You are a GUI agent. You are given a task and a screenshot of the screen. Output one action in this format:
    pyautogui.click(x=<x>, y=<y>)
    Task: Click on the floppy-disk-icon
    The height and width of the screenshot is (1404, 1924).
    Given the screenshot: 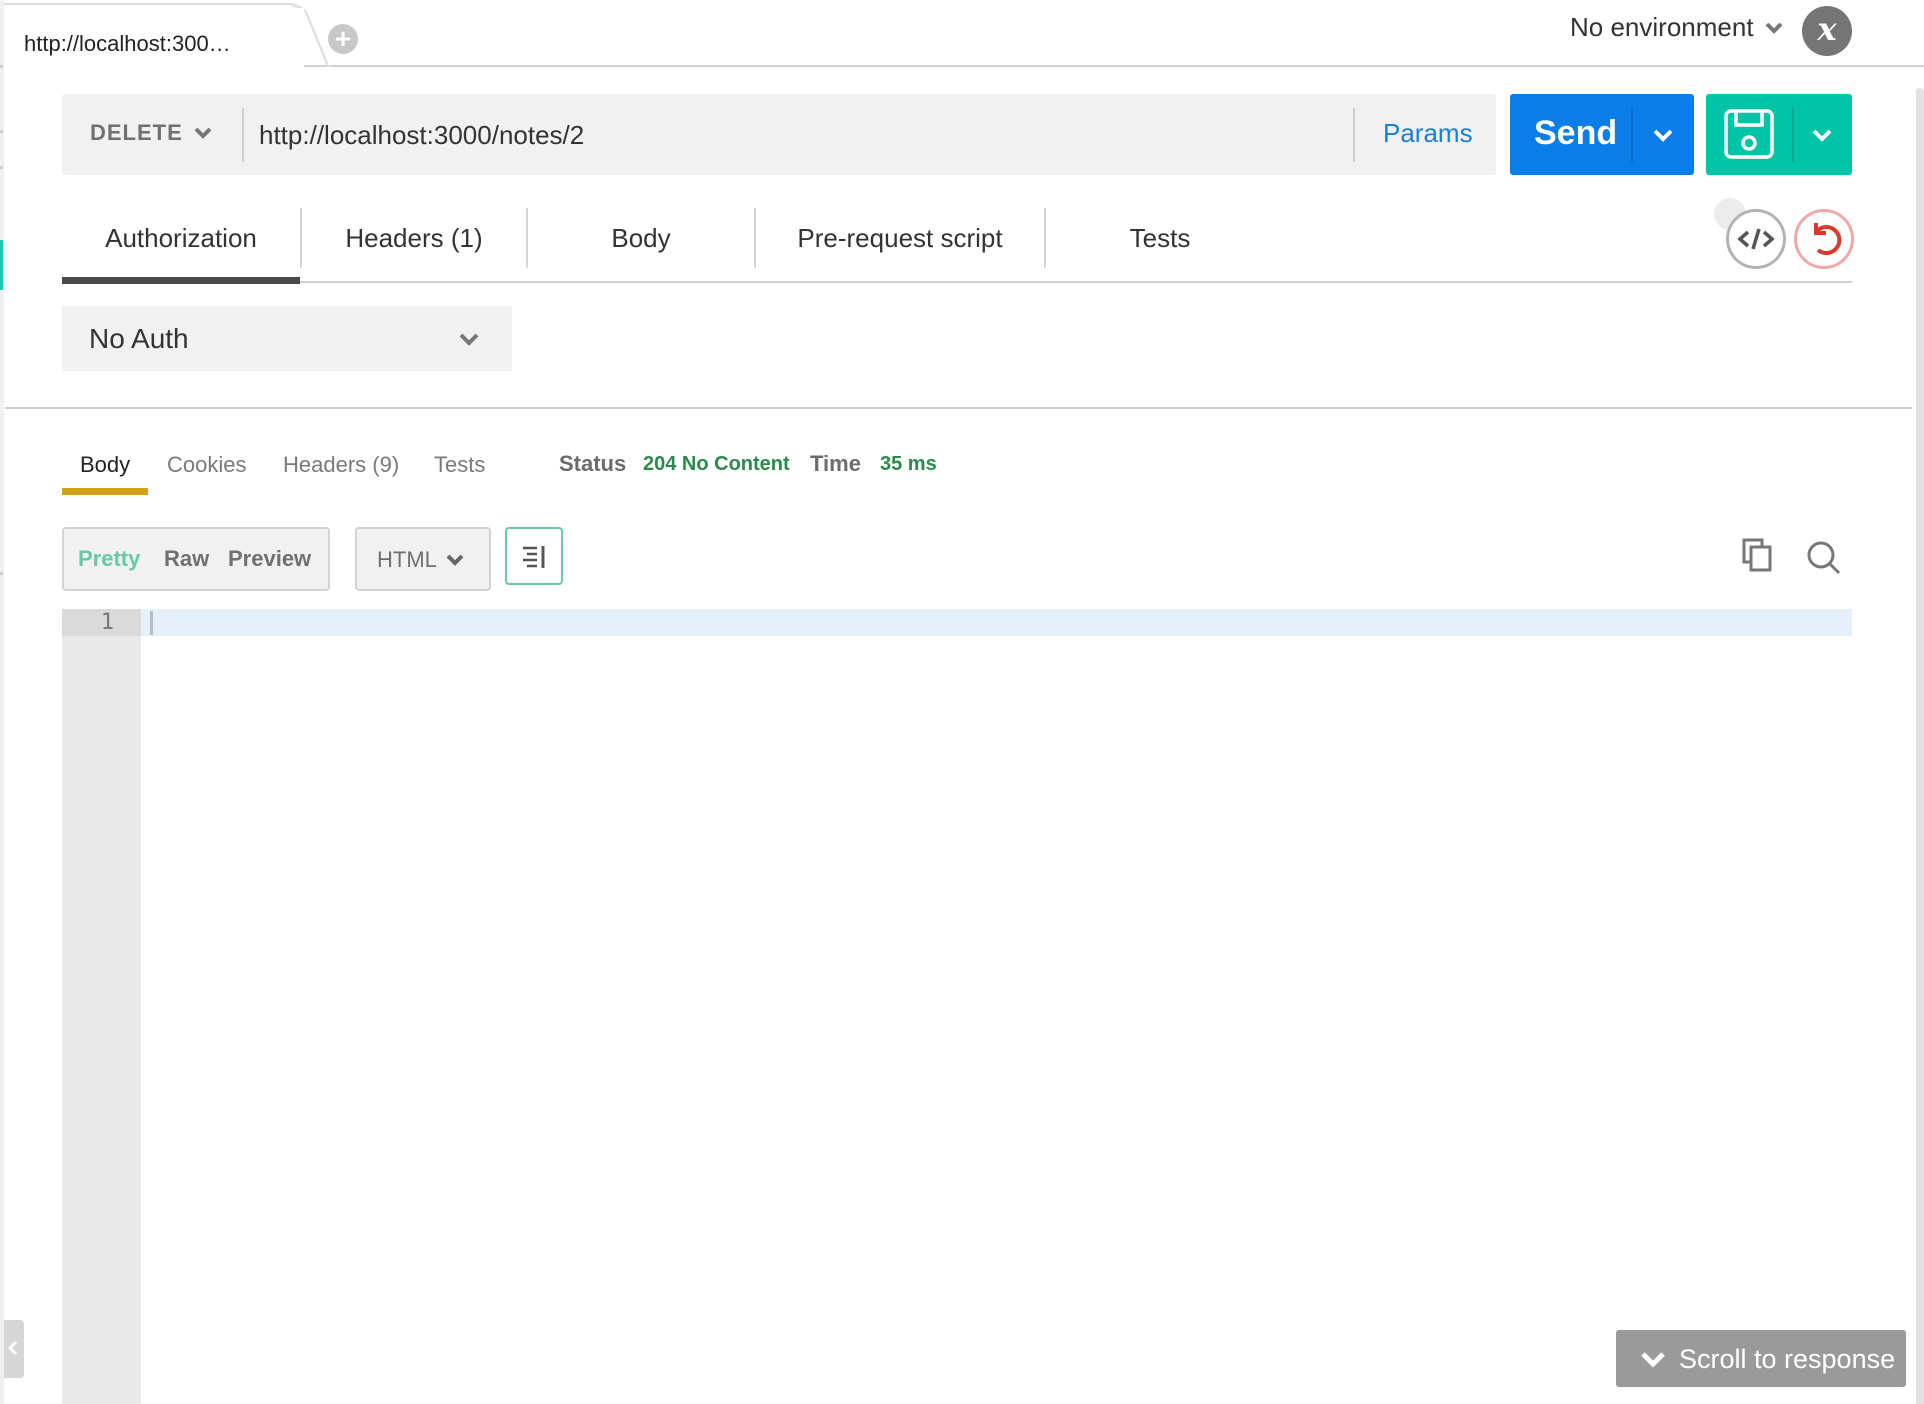 What is the action you would take?
    pyautogui.click(x=1749, y=134)
    